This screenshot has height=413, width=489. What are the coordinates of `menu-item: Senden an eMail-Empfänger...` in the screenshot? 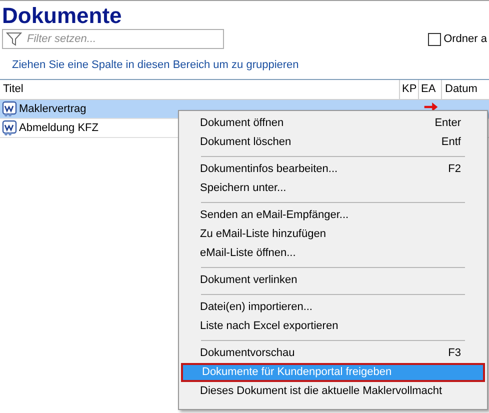 It's located at (333, 215).